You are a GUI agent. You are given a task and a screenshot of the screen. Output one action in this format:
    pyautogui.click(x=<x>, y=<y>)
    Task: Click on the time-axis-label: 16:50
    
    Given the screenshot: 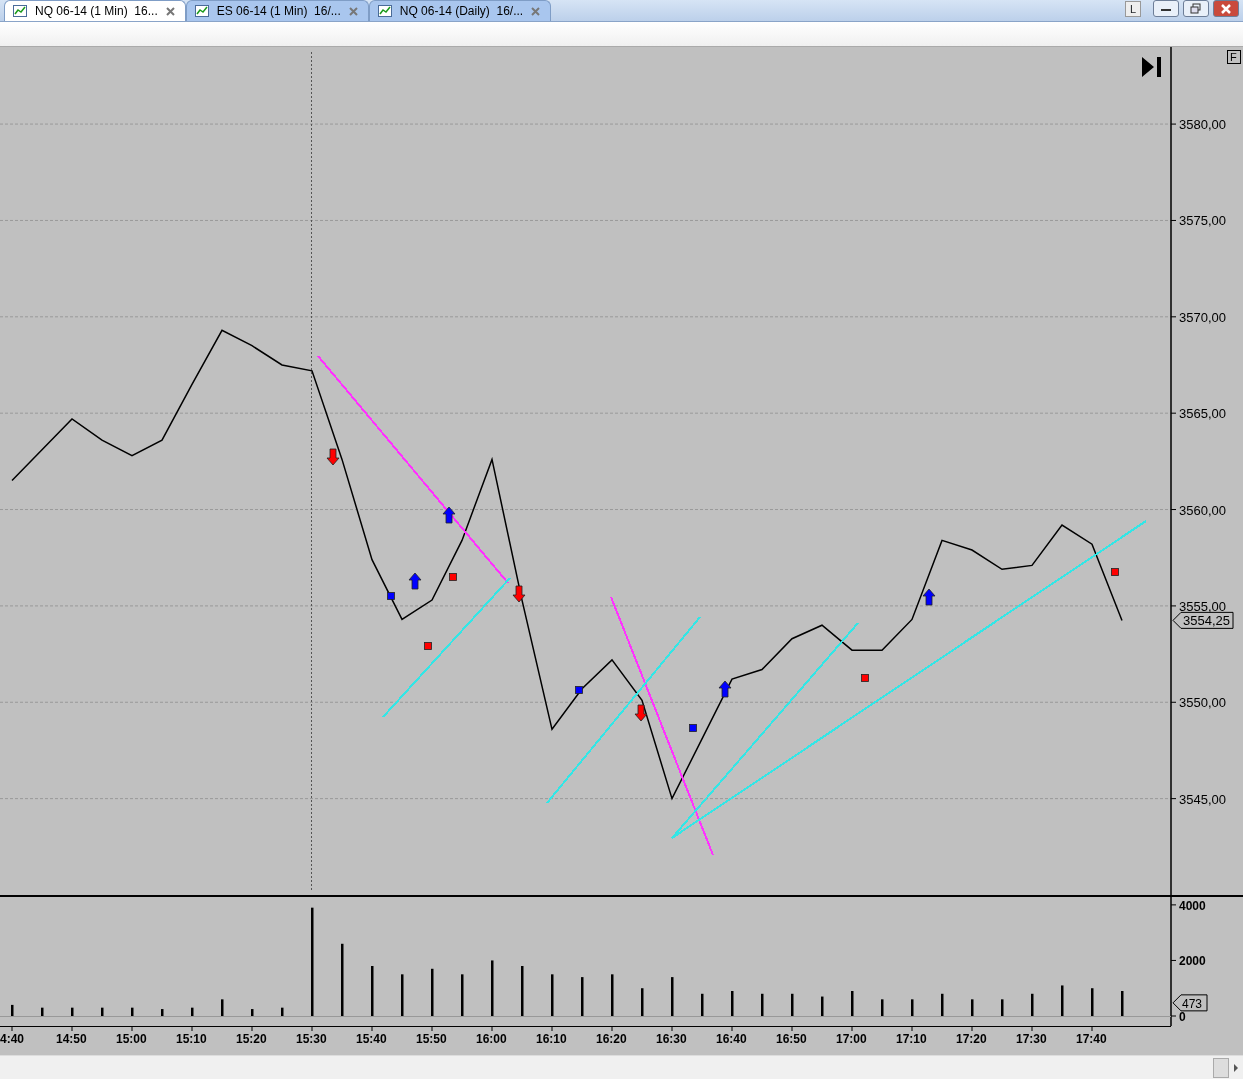 What is the action you would take?
    pyautogui.click(x=791, y=1039)
    